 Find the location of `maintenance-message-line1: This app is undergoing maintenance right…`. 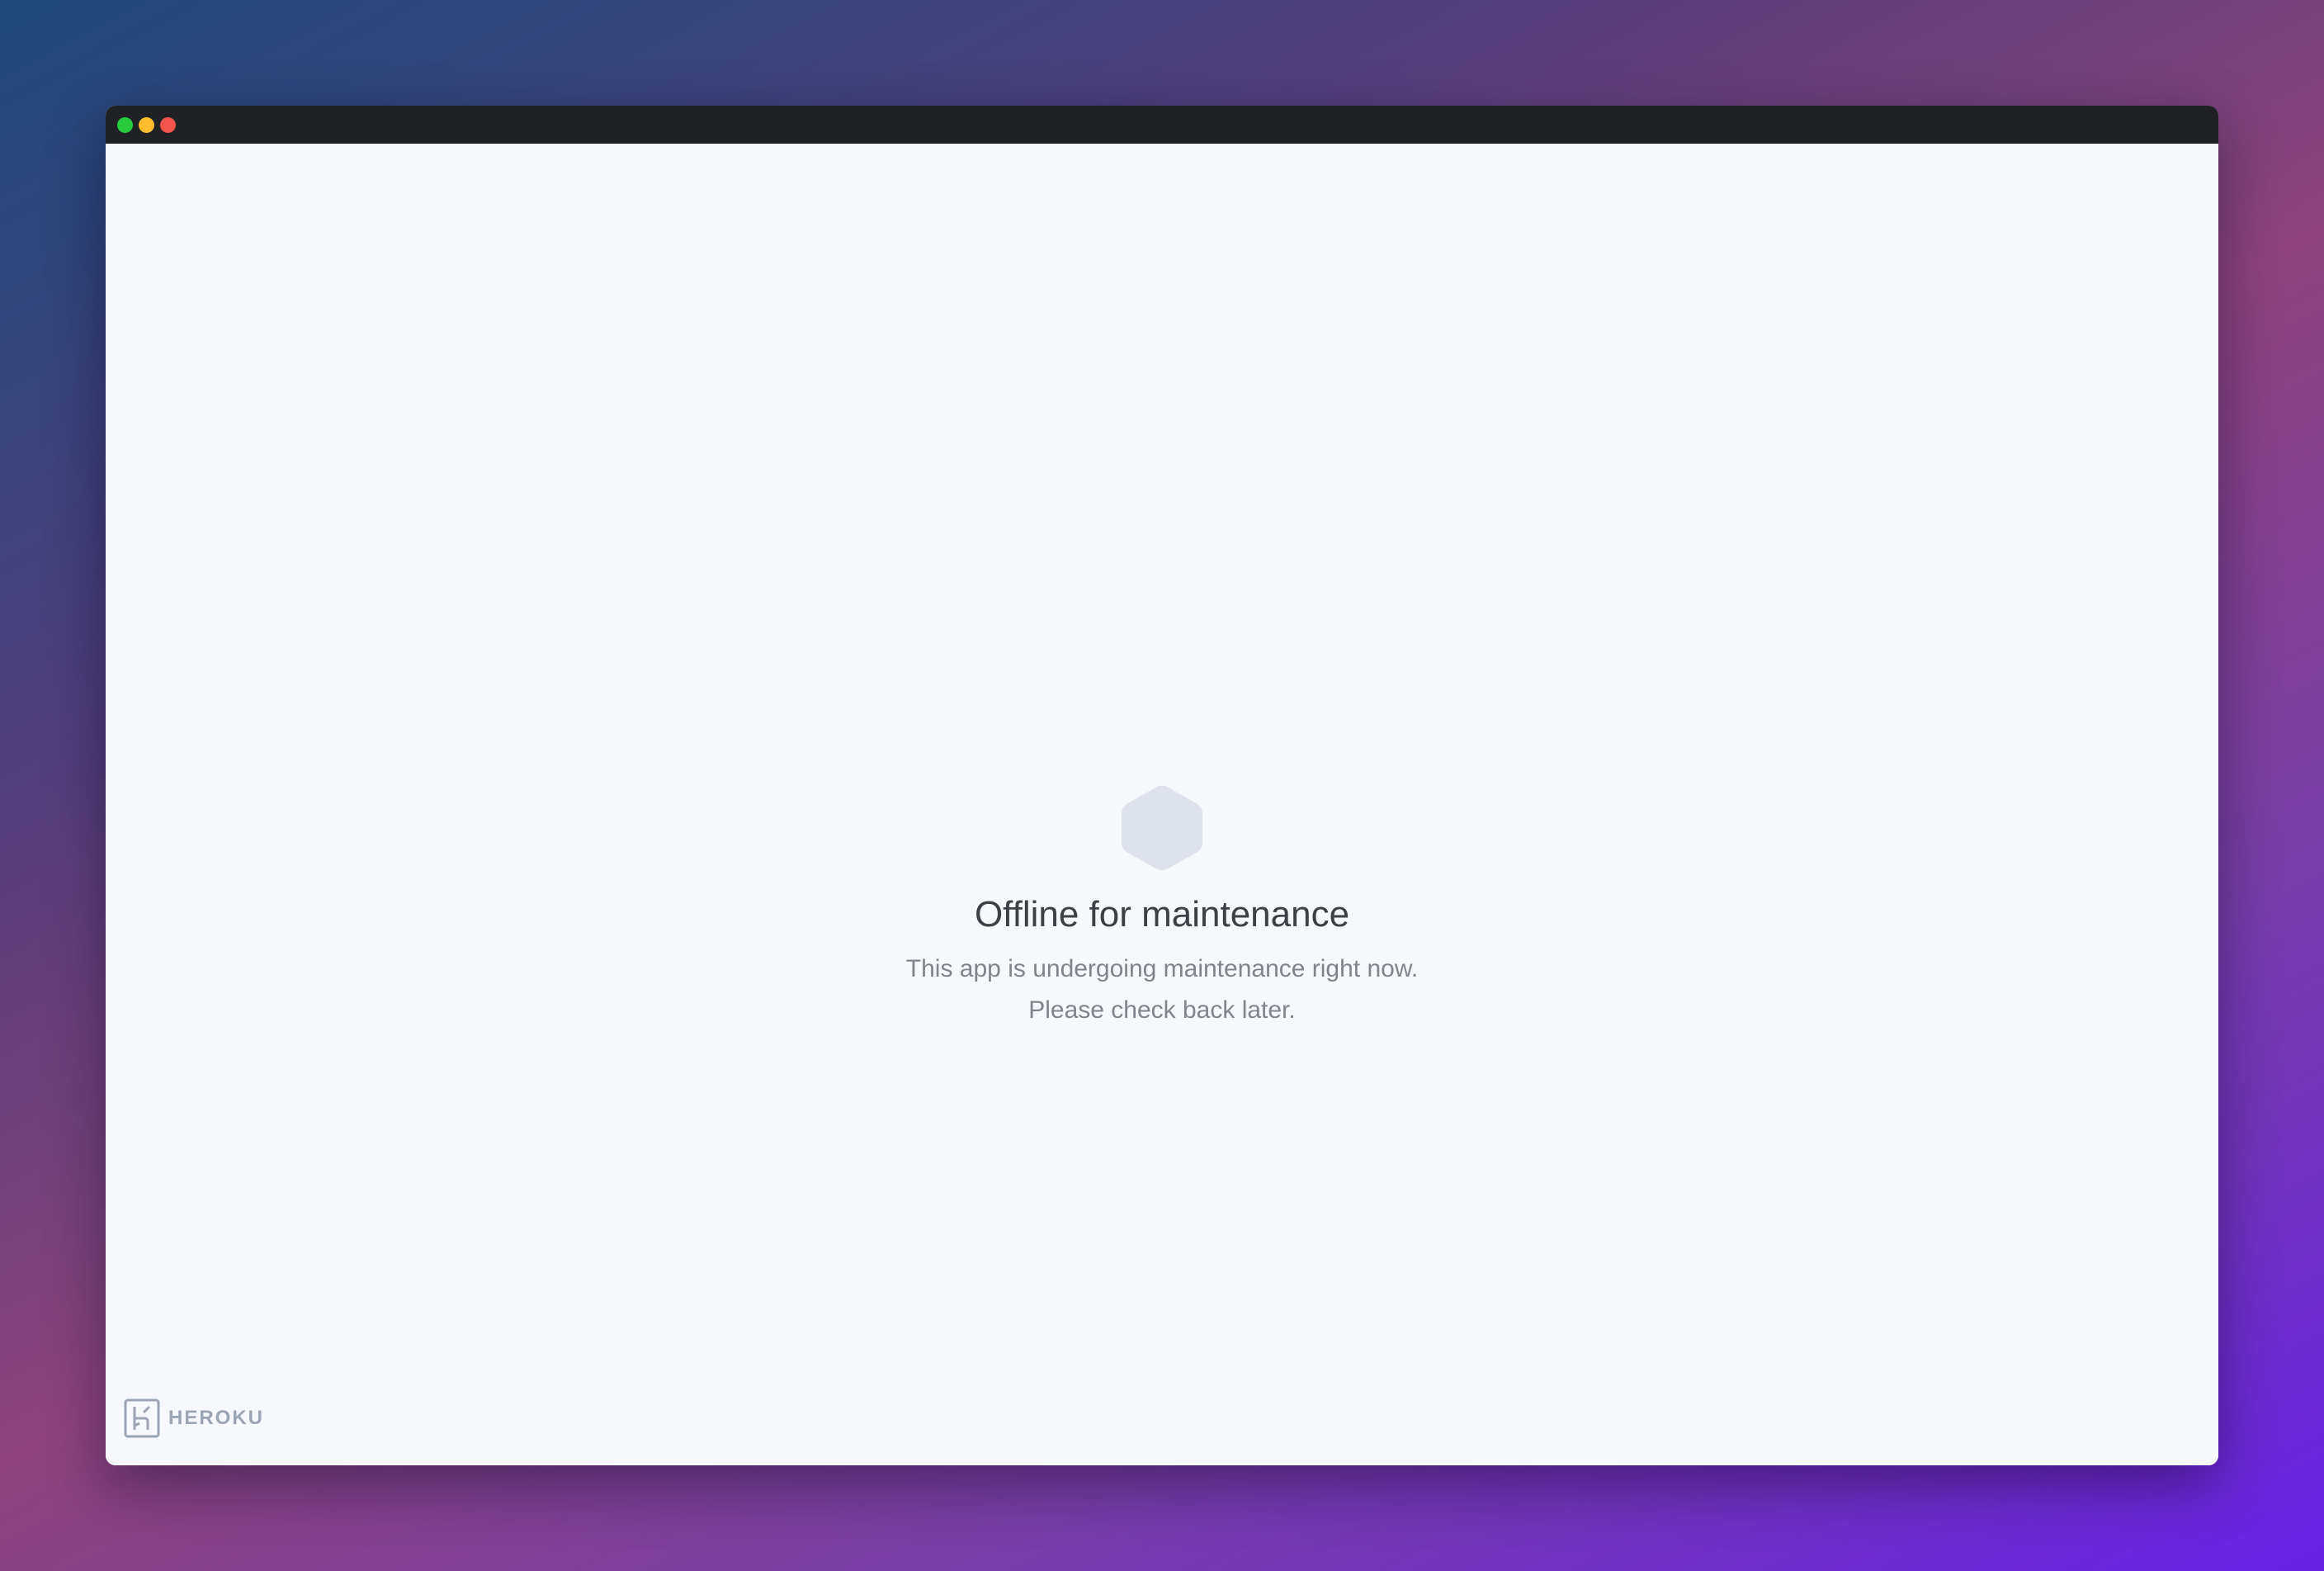

maintenance-message-line1: This app is undergoing maintenance right… is located at coordinates (1162, 969).